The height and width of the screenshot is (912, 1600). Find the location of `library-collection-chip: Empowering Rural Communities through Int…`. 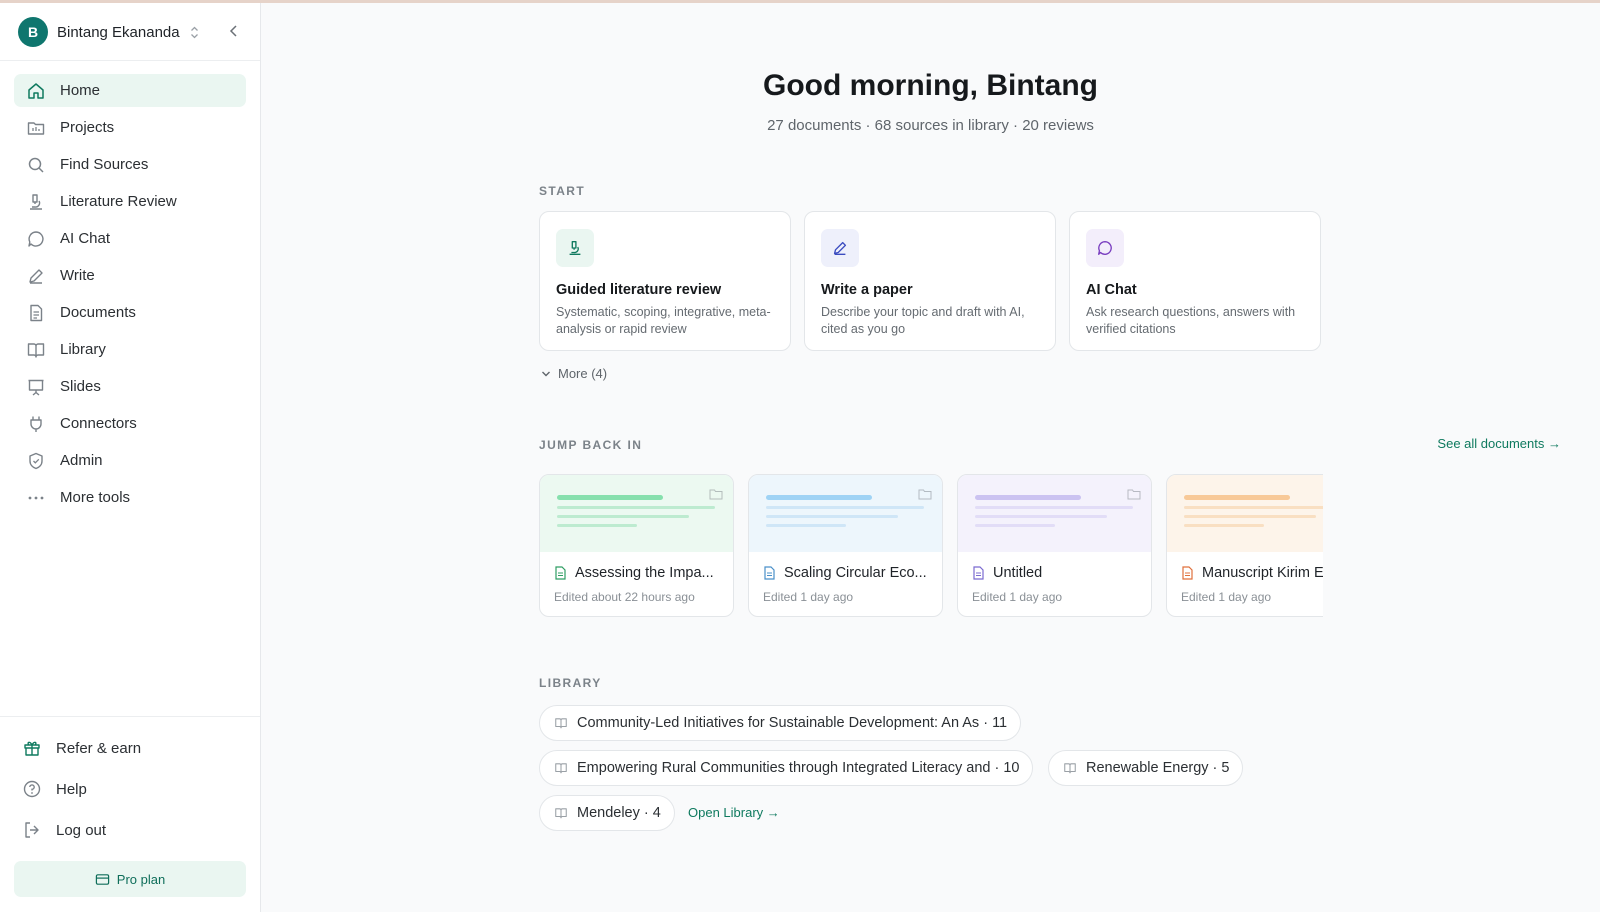

library-collection-chip: Empowering Rural Communities through Int… is located at coordinates (786, 768).